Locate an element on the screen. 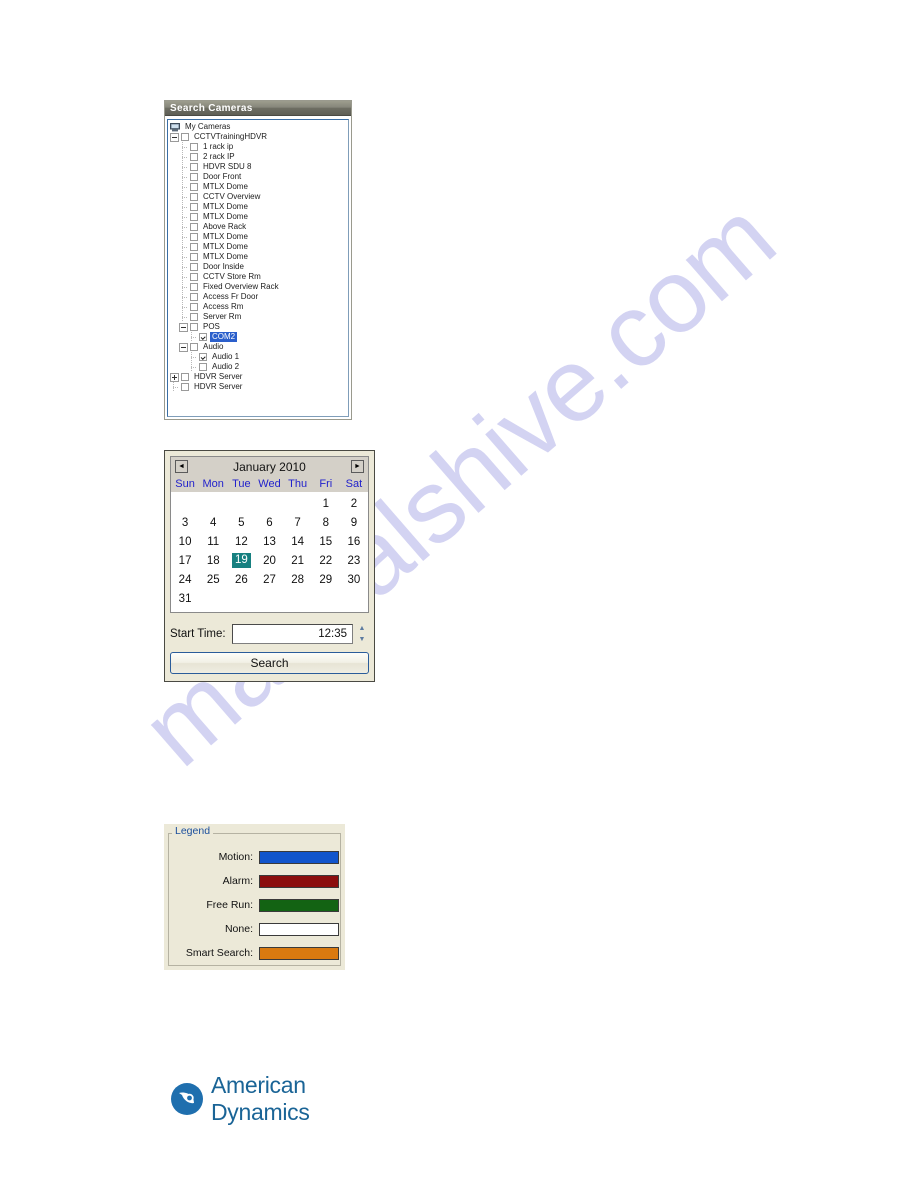 The image size is (918, 1188). prev-month-icon: ◄ is located at coordinates (181, 466).